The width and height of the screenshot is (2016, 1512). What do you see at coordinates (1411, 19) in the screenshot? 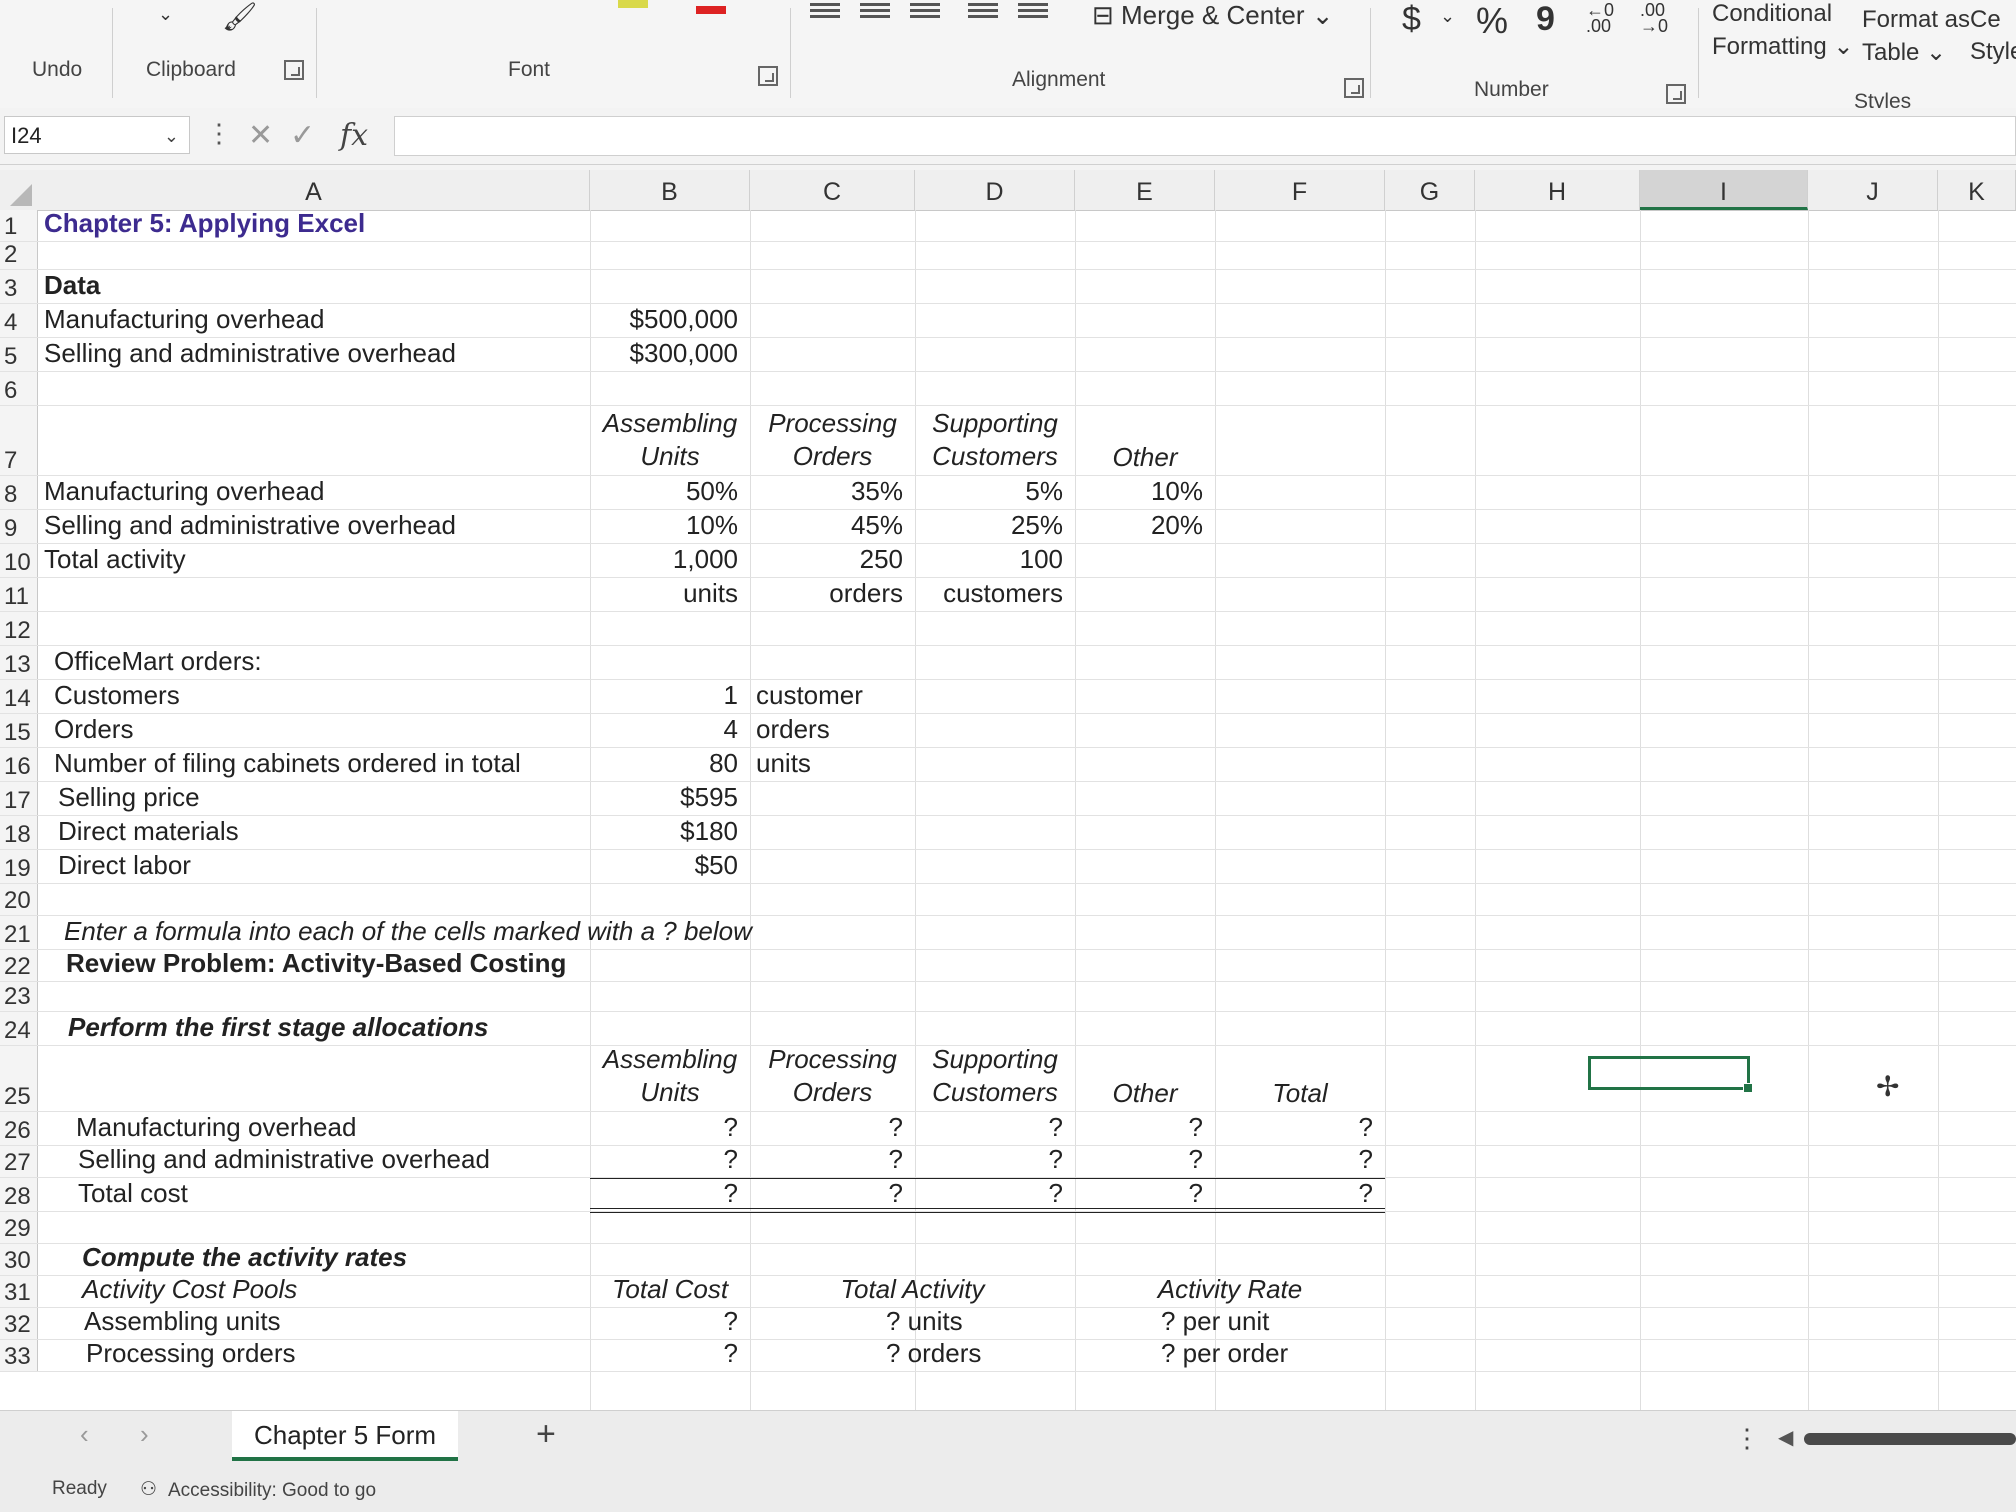
I see `currency-button: $` at bounding box center [1411, 19].